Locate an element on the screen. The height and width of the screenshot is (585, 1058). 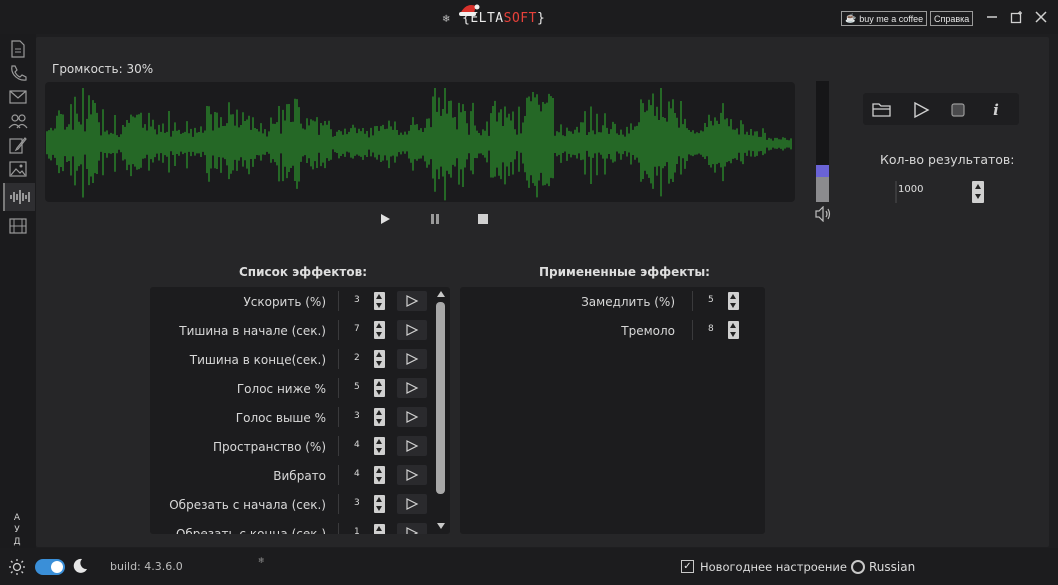
minimize-icon is located at coordinates (992, 17).